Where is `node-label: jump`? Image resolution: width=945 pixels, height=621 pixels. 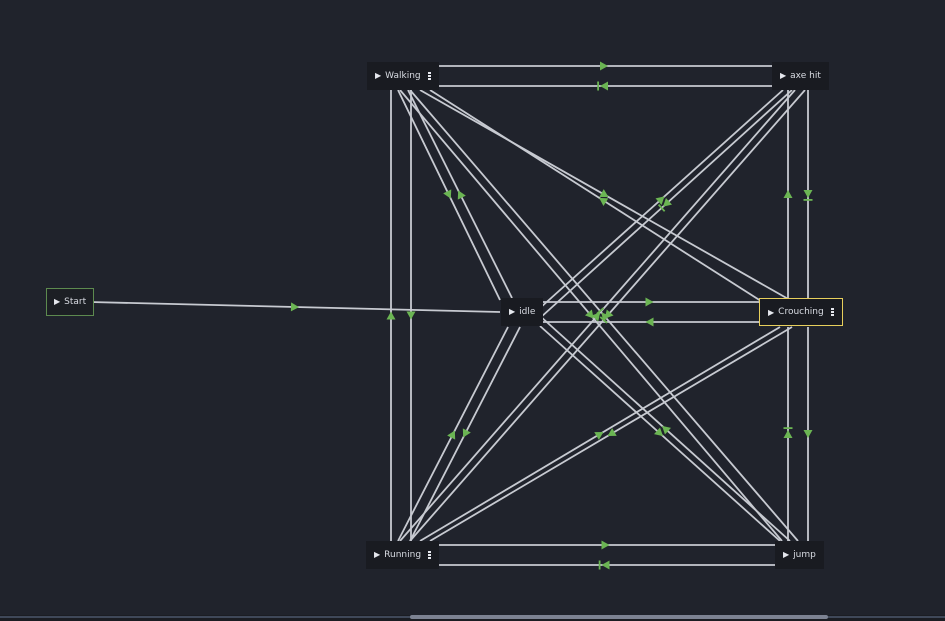
node-label: jump is located at coordinates (804, 555).